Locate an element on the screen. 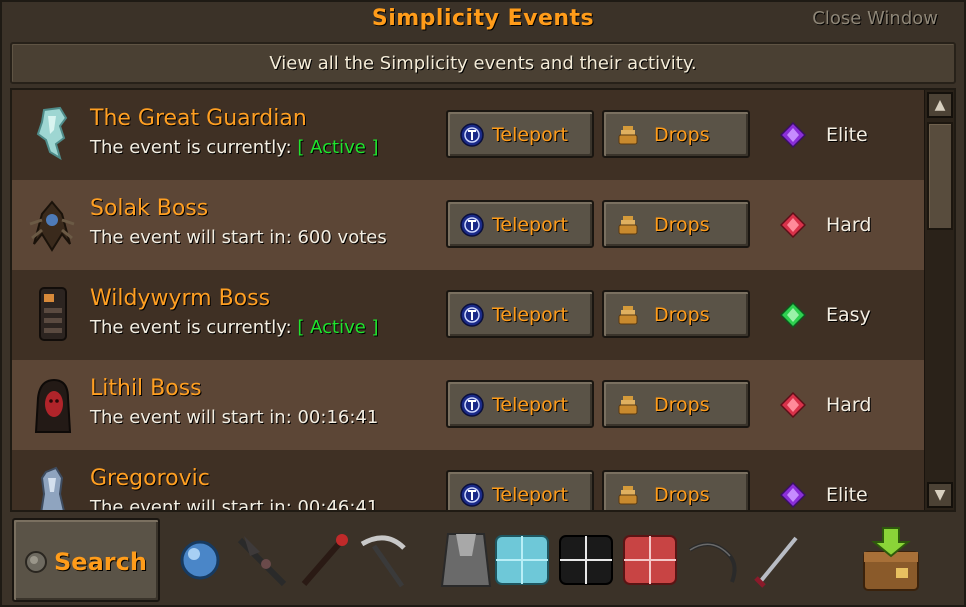 The height and width of the screenshot is (607, 966). solak-icon is located at coordinates (52, 226).